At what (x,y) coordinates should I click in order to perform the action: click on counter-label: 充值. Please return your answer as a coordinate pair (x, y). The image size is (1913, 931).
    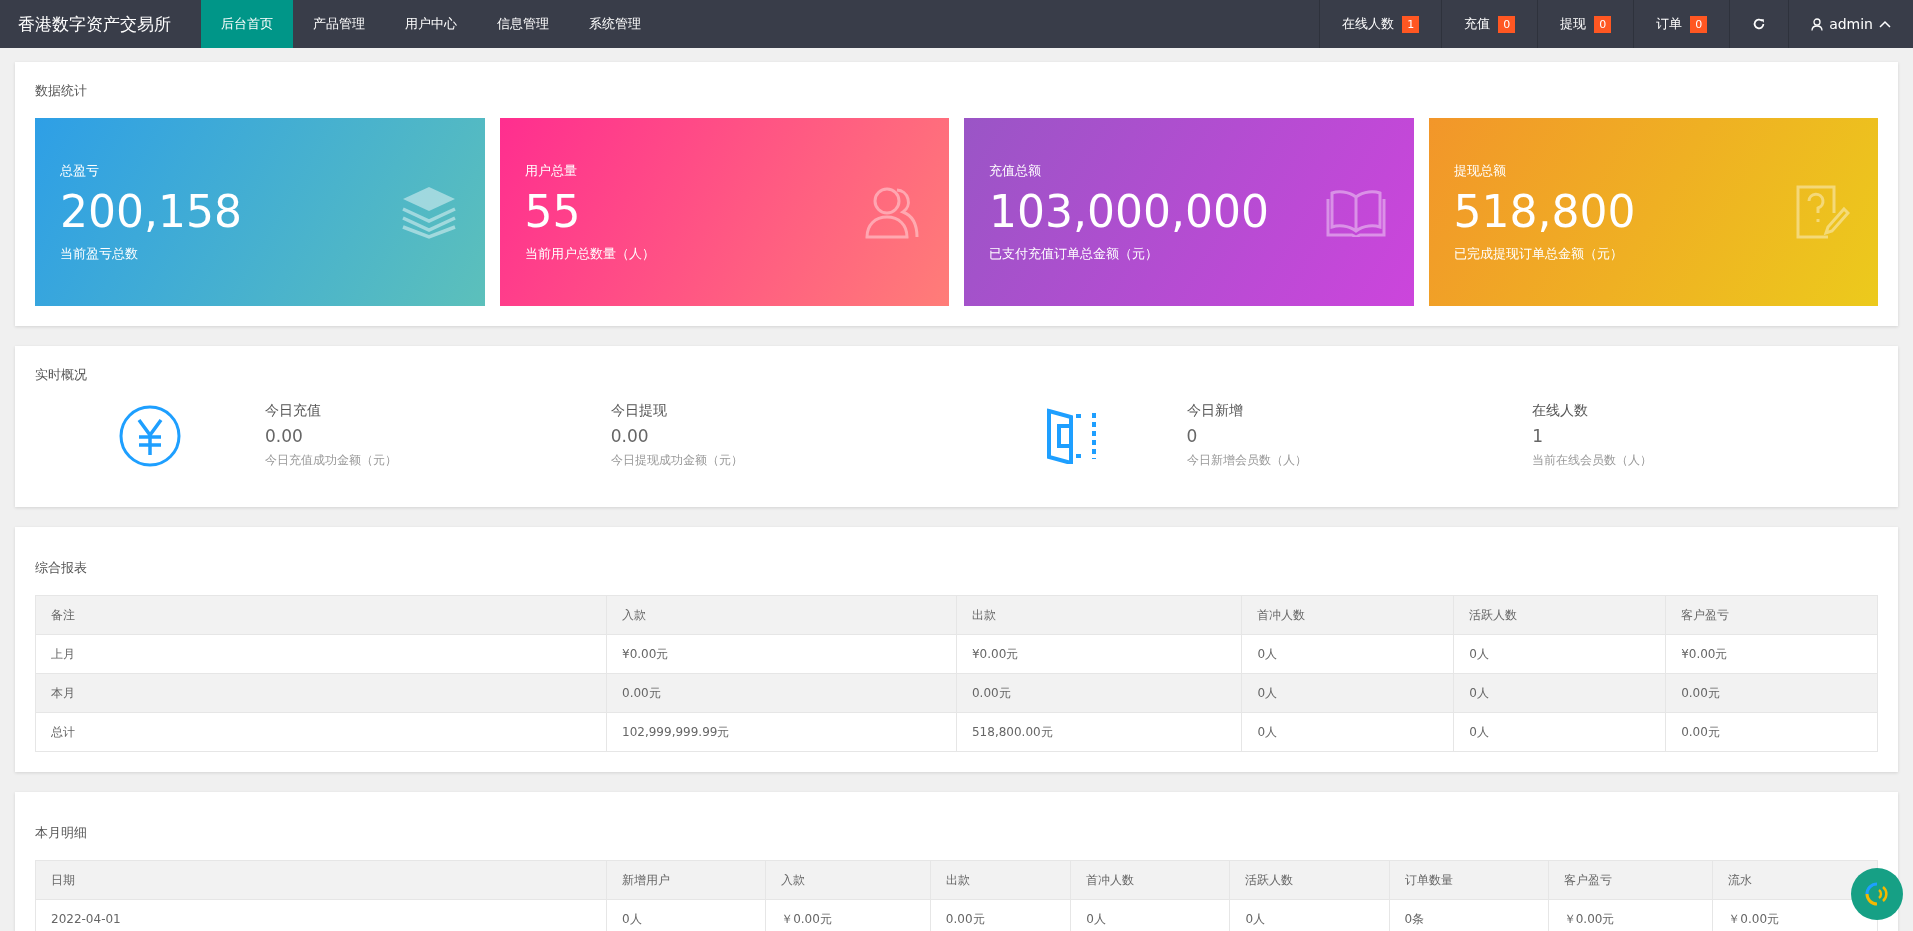
    Looking at the image, I should click on (1477, 24).